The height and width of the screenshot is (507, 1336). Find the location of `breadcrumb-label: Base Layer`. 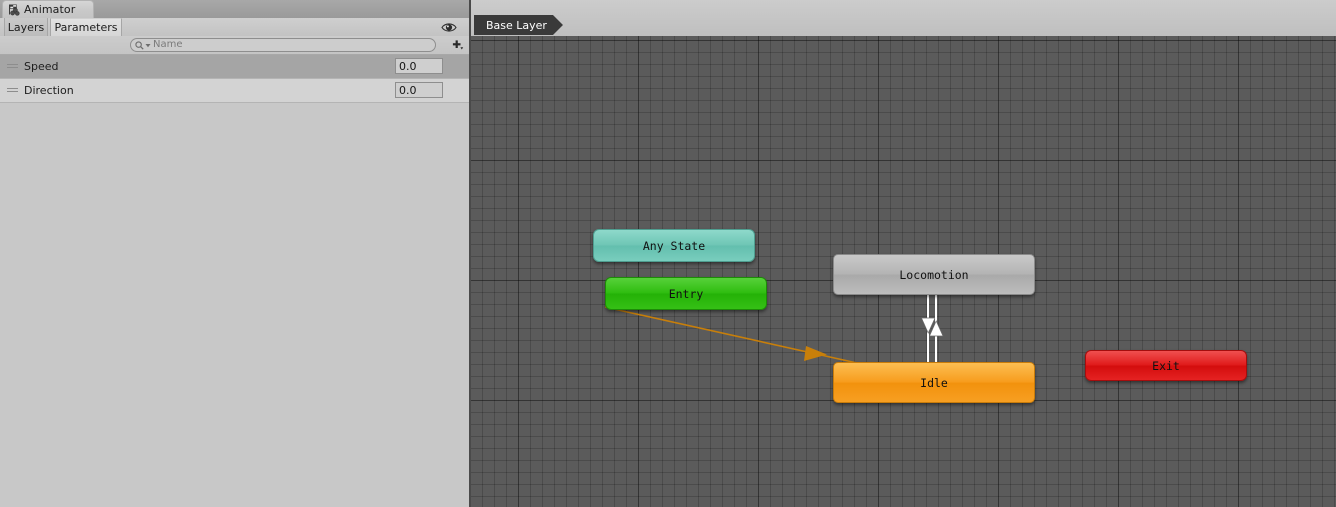

breadcrumb-label: Base Layer is located at coordinates (516, 25).